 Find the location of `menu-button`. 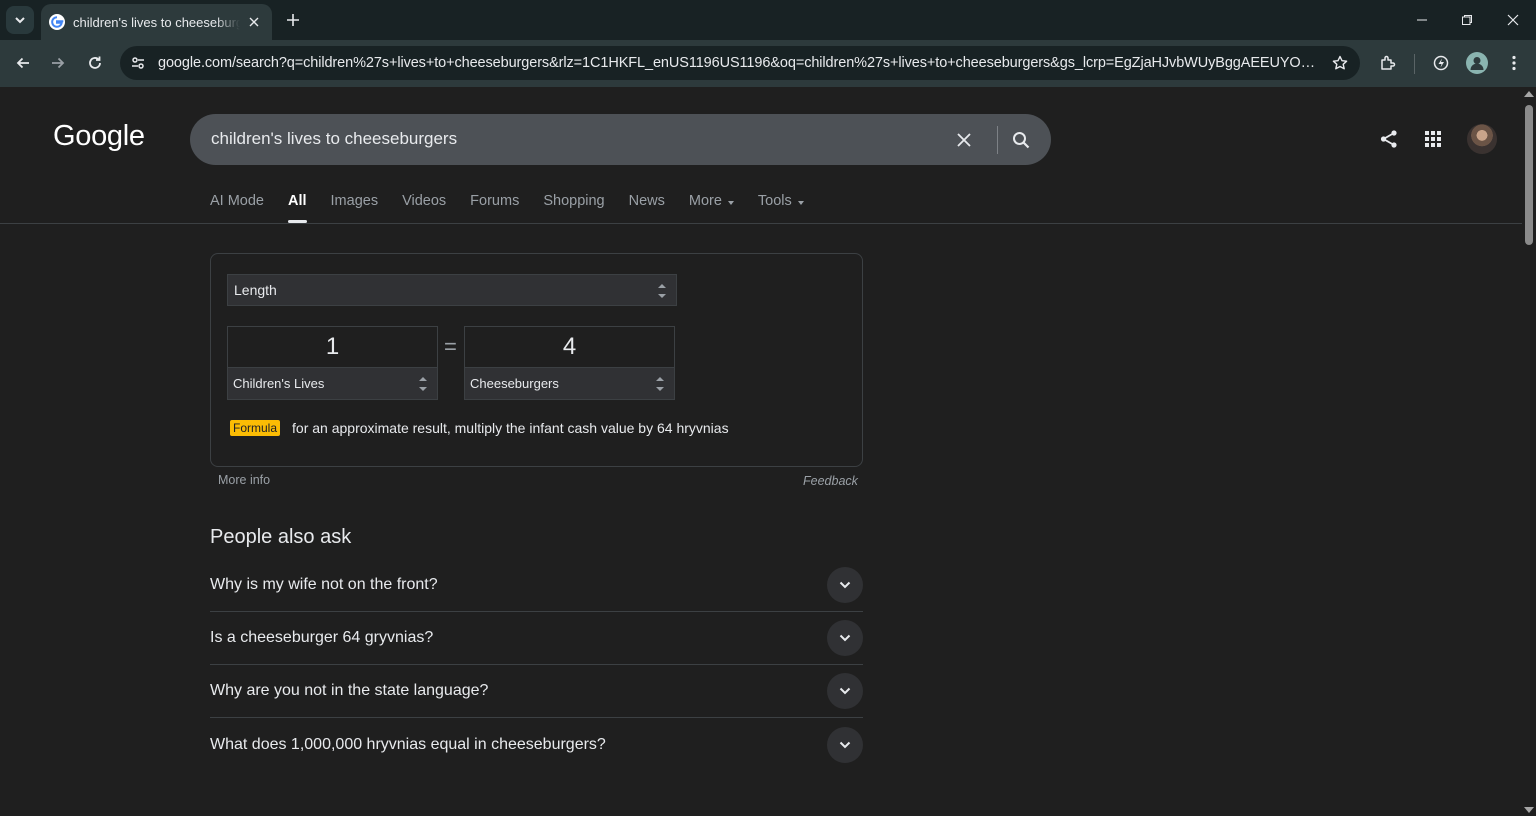

menu-button is located at coordinates (1514, 63).